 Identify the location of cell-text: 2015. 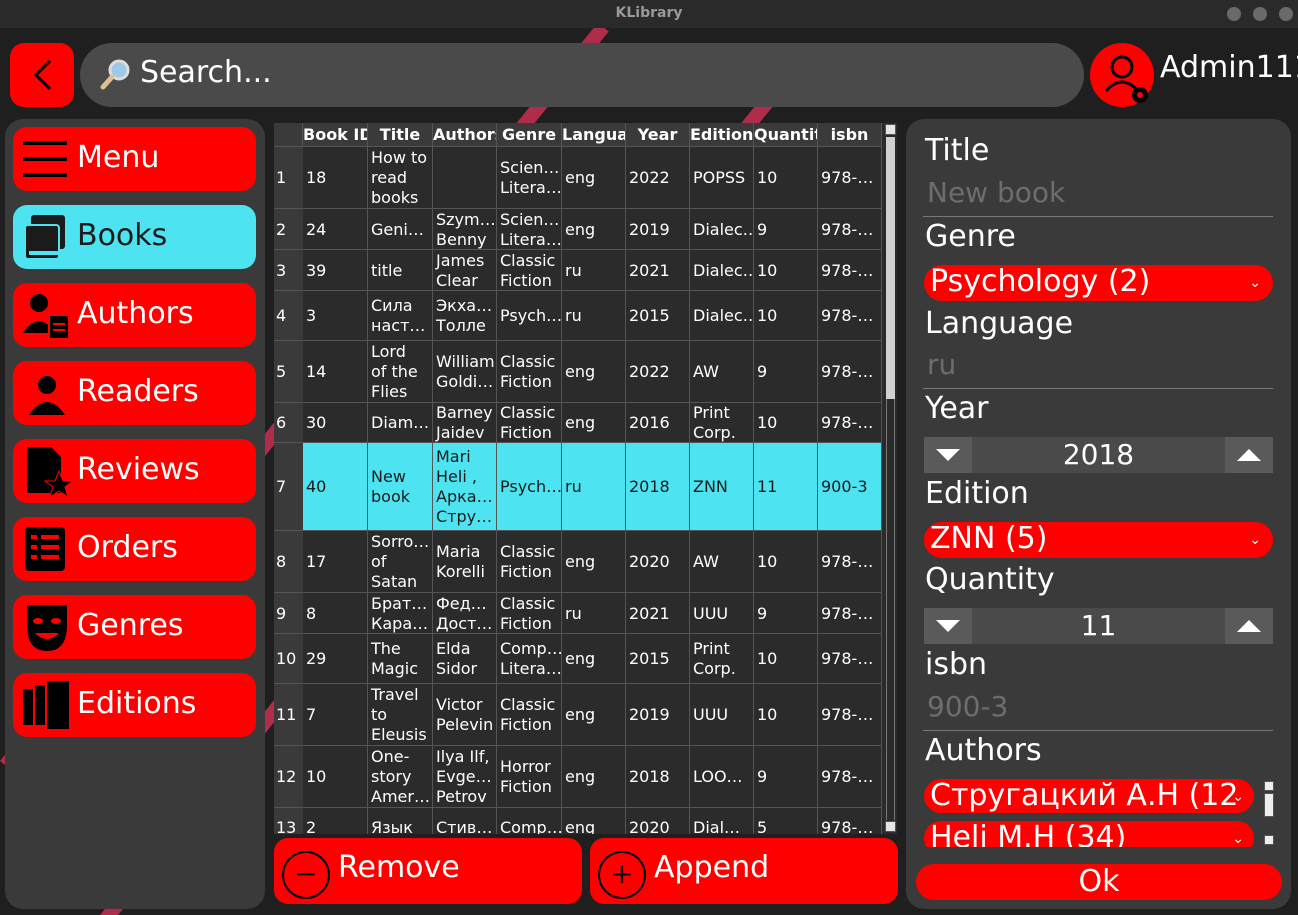
(649, 315).